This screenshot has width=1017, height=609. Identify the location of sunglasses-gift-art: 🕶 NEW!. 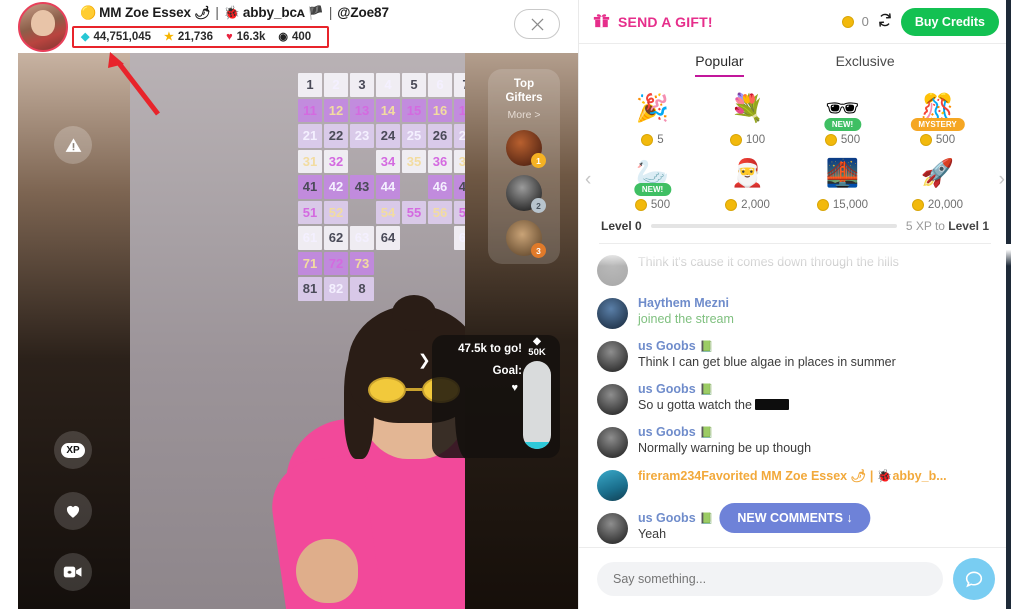
(843, 109).